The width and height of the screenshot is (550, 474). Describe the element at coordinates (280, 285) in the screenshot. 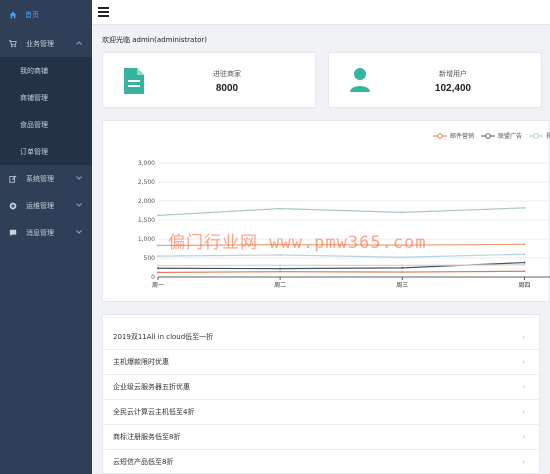

I see `x-tick-label: 周二` at that location.